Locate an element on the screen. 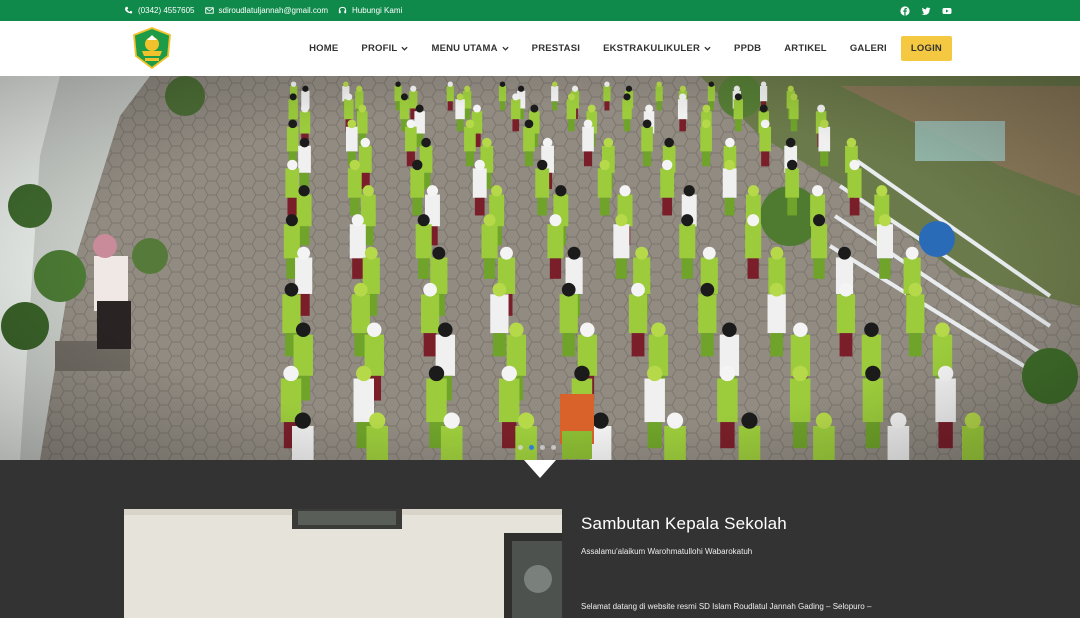  nav-label: PROFIL is located at coordinates (379, 48).